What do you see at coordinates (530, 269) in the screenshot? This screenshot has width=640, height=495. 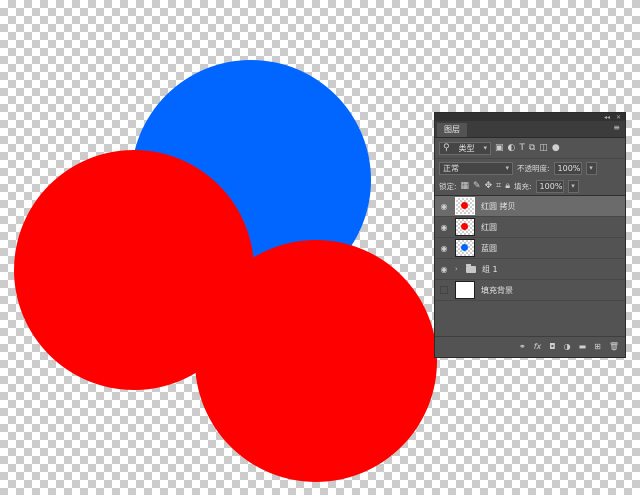 I see `layer-row-group-1: ◉ › 组 1` at bounding box center [530, 269].